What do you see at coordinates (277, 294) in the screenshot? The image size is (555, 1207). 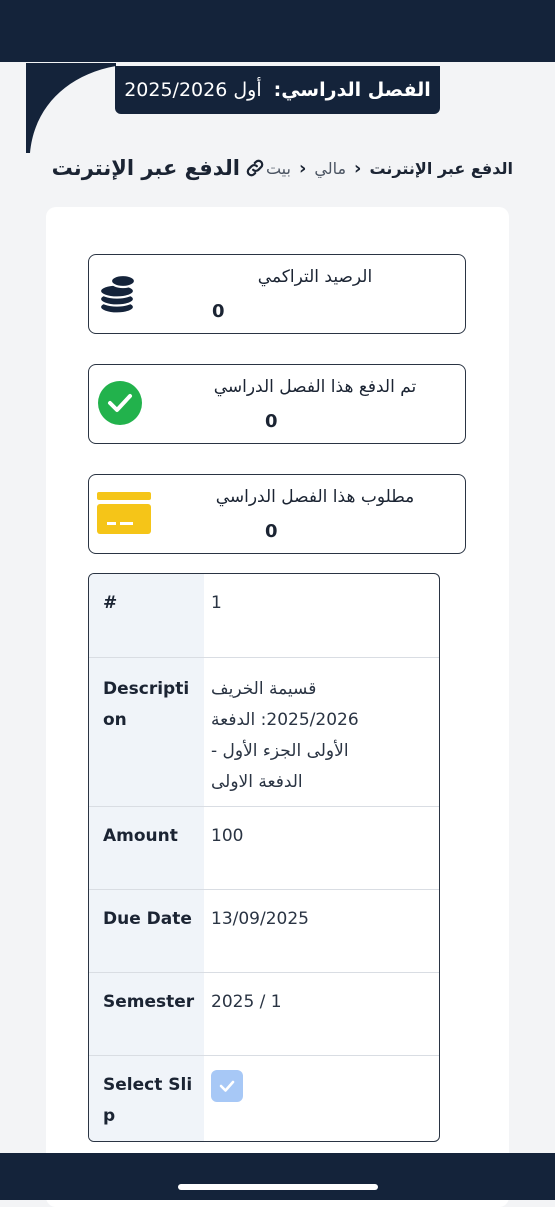 I see `cumulative-balance-card: الرصيد التراكمي 0` at bounding box center [277, 294].